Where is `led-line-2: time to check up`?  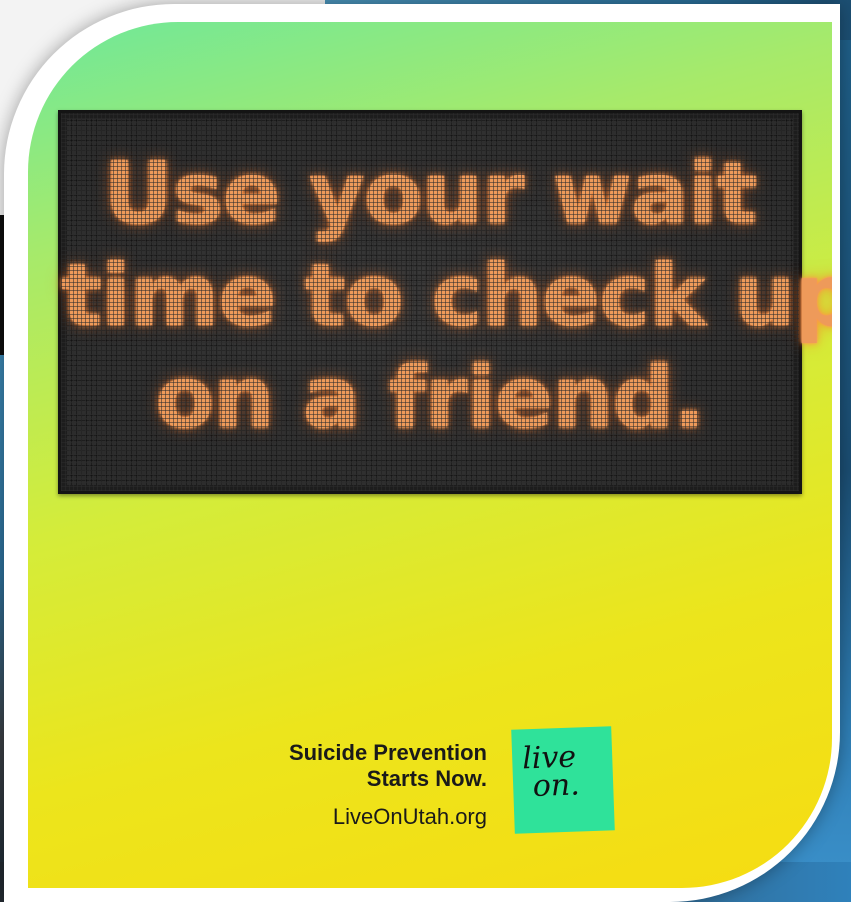
led-line-2: time to check up is located at coordinates (446, 296).